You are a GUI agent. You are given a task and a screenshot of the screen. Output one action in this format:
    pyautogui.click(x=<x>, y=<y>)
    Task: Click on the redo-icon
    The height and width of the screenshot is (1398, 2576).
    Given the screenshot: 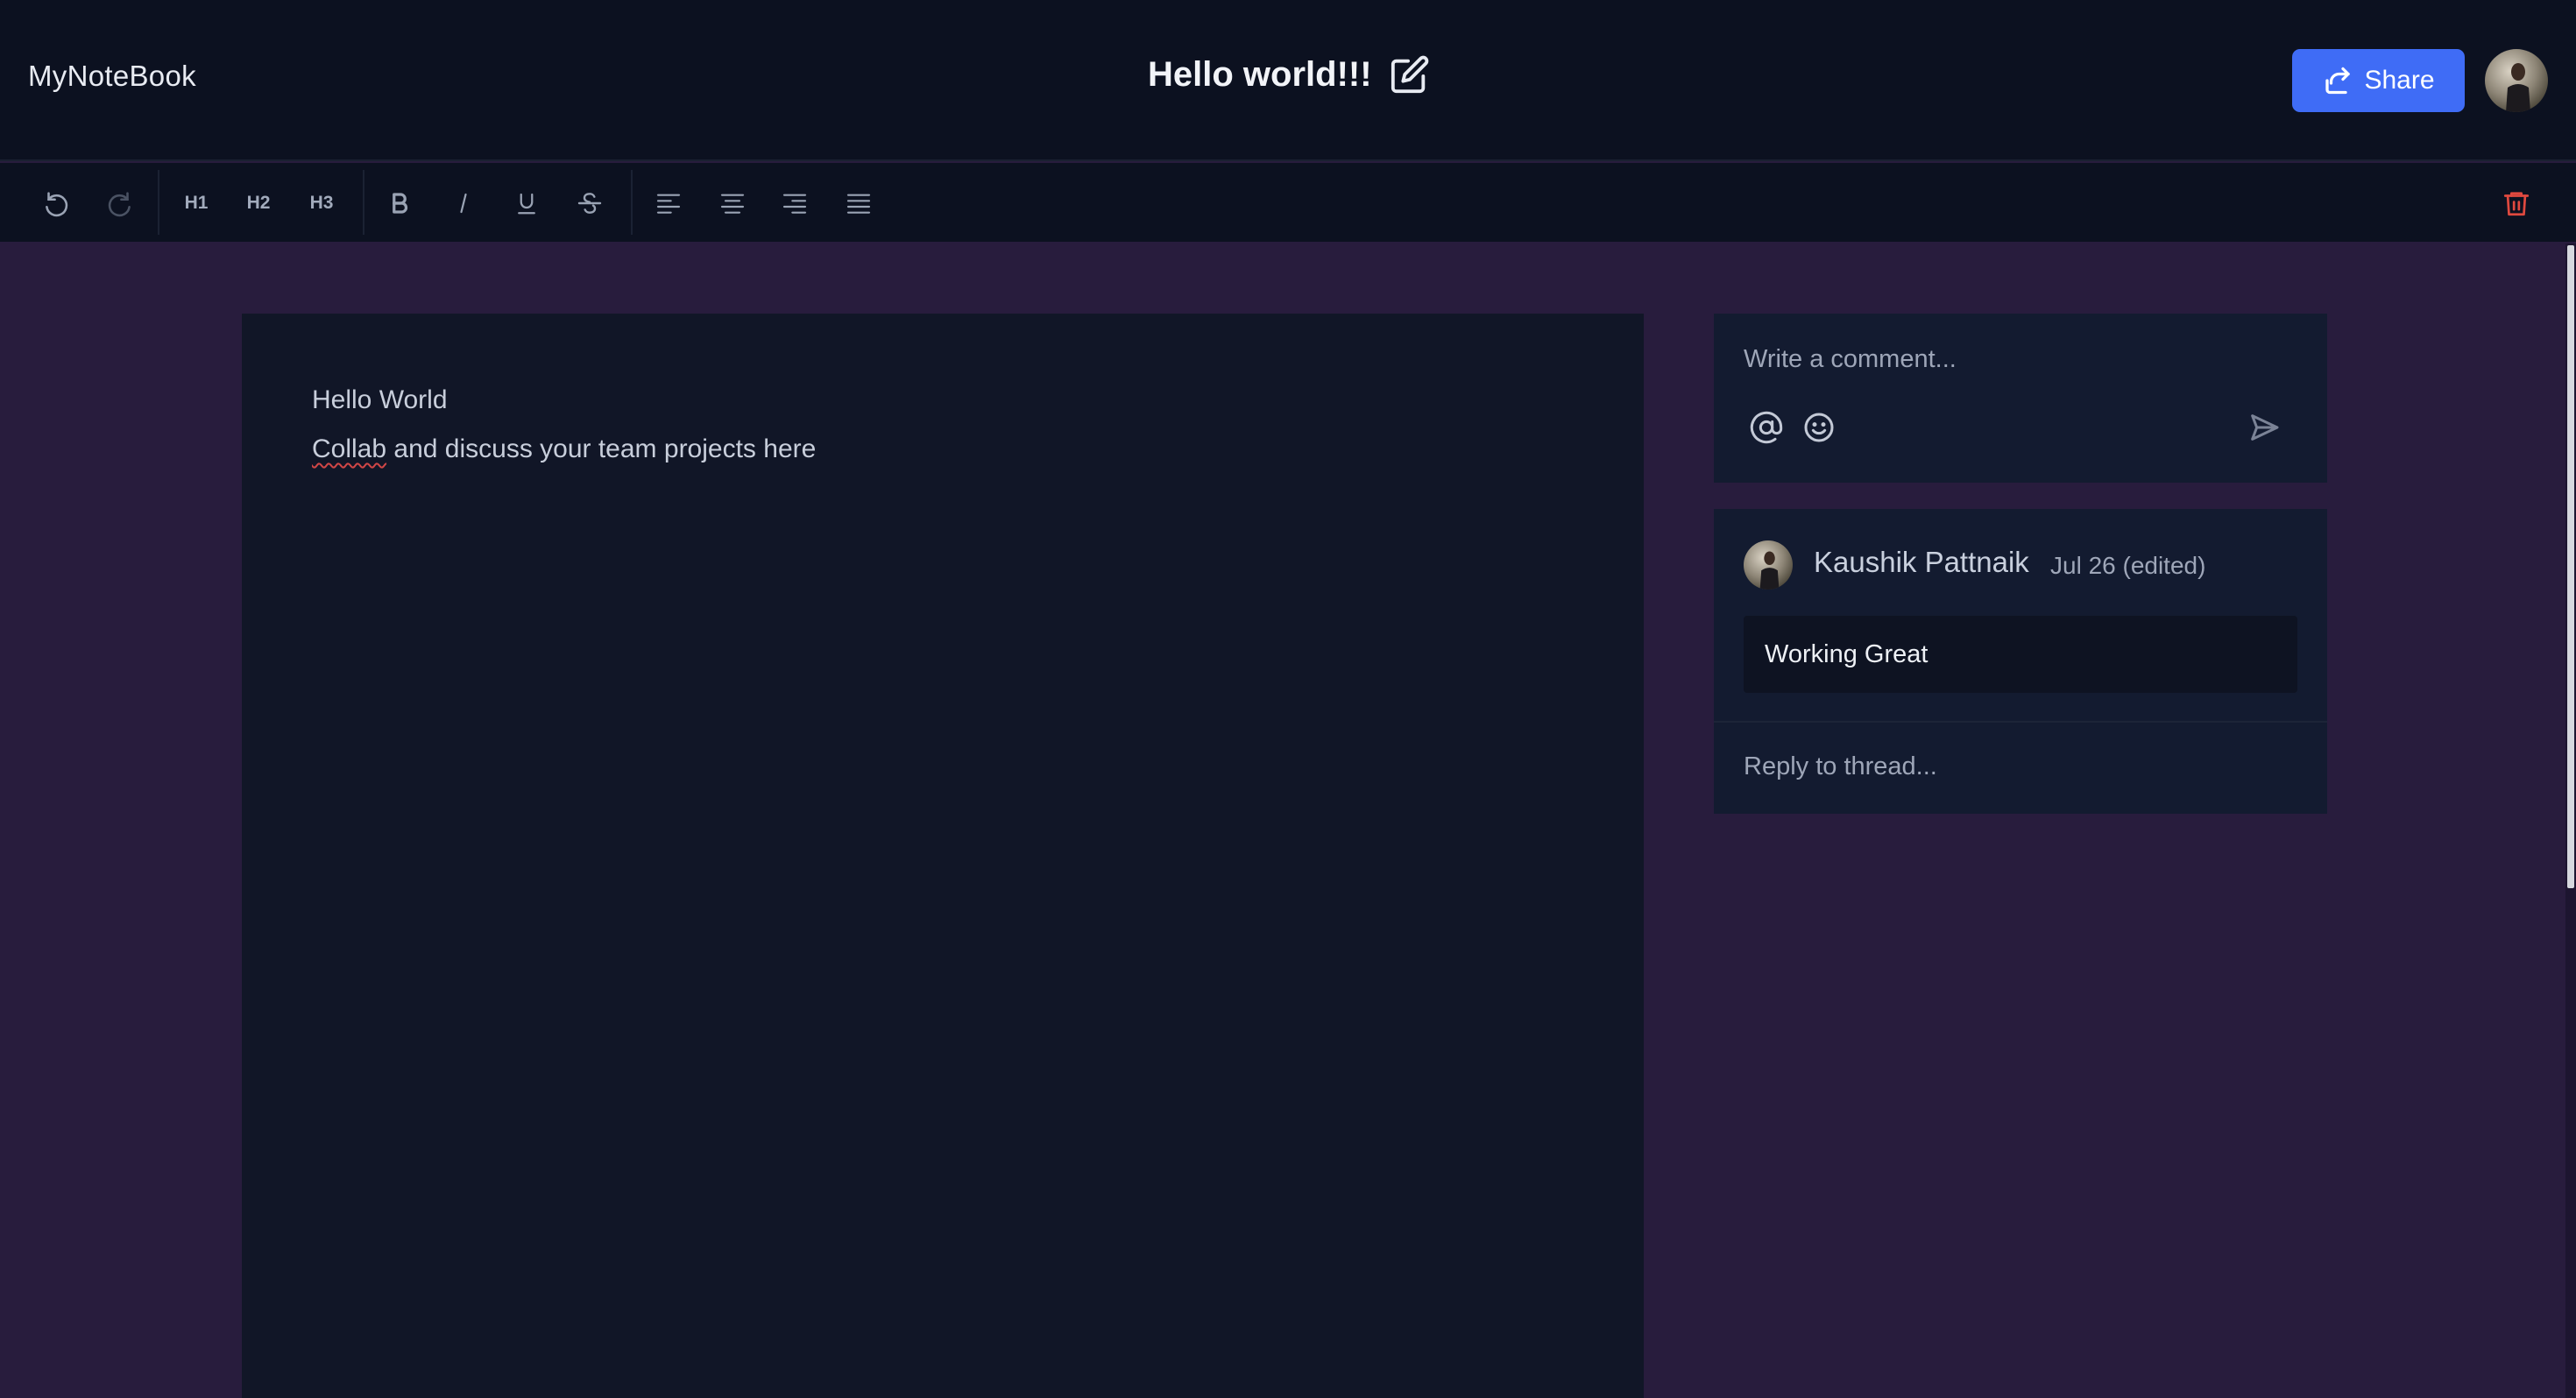 What is the action you would take?
    pyautogui.click(x=119, y=204)
    